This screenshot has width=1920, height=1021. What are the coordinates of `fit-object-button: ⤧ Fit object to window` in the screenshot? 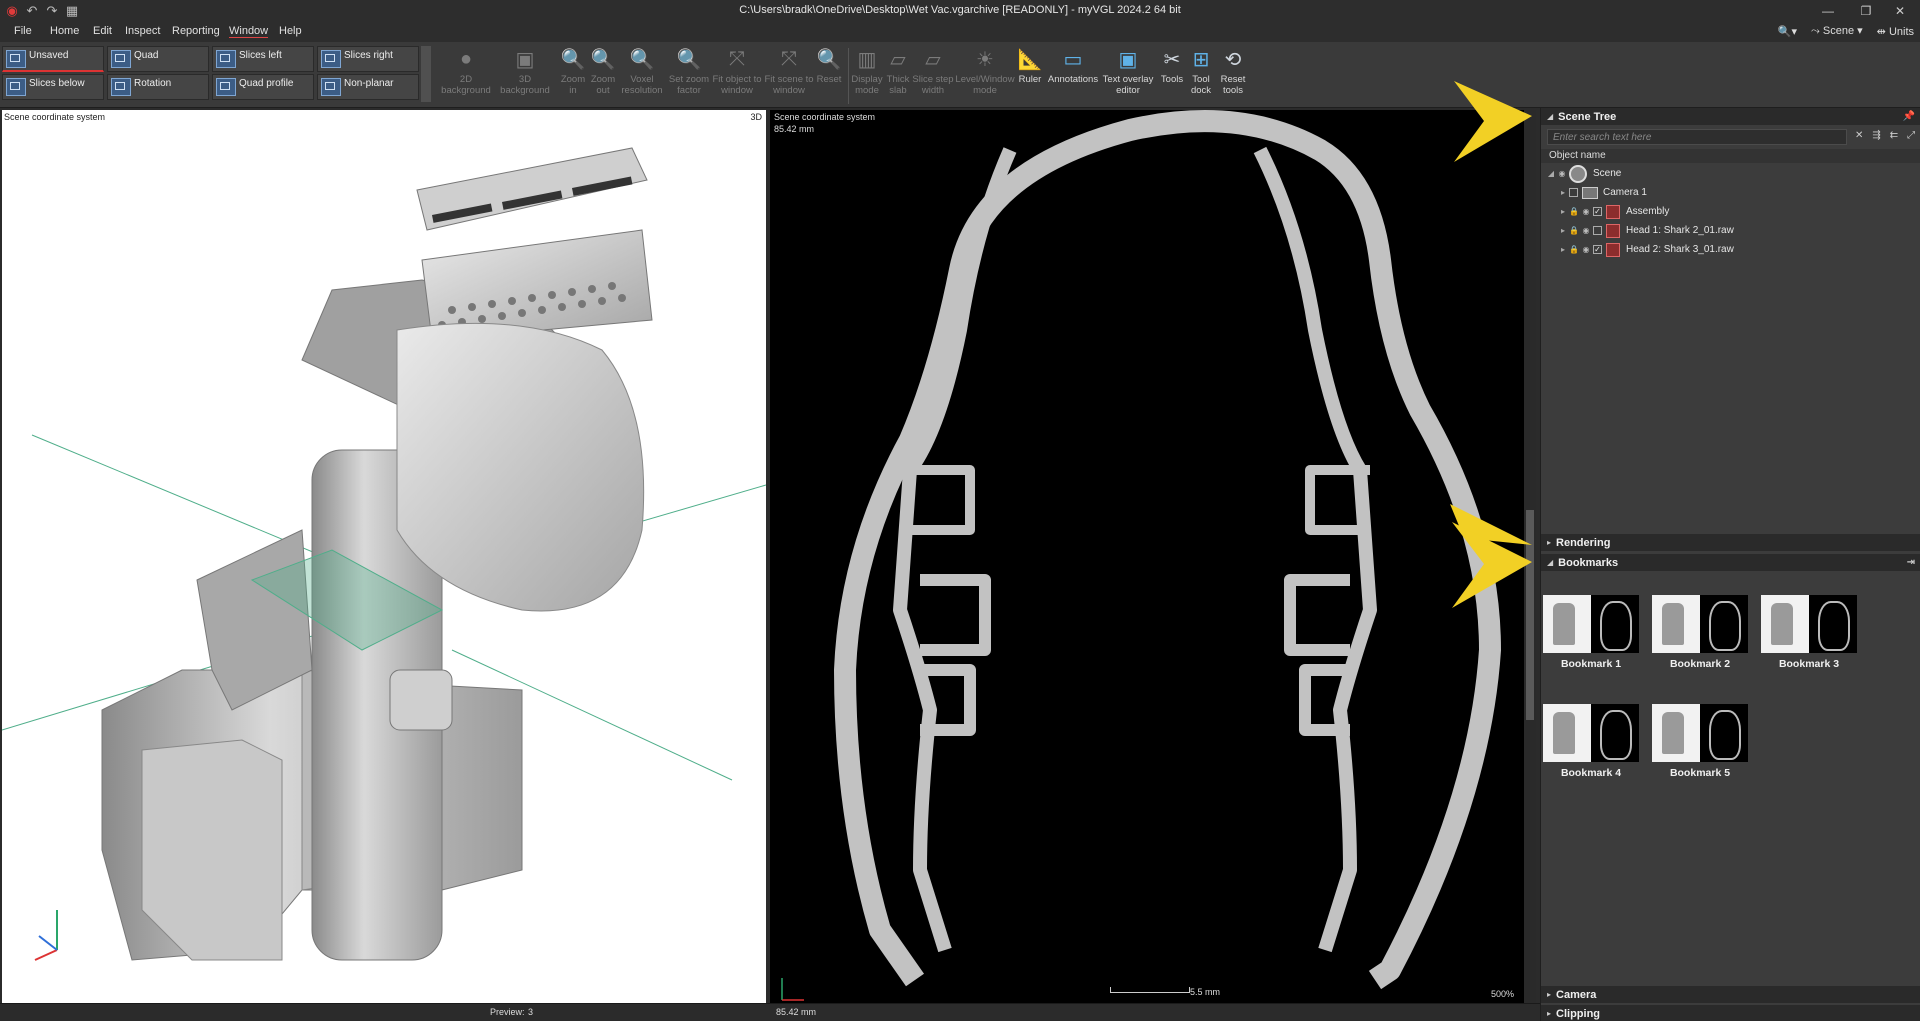 It's located at (737, 71).